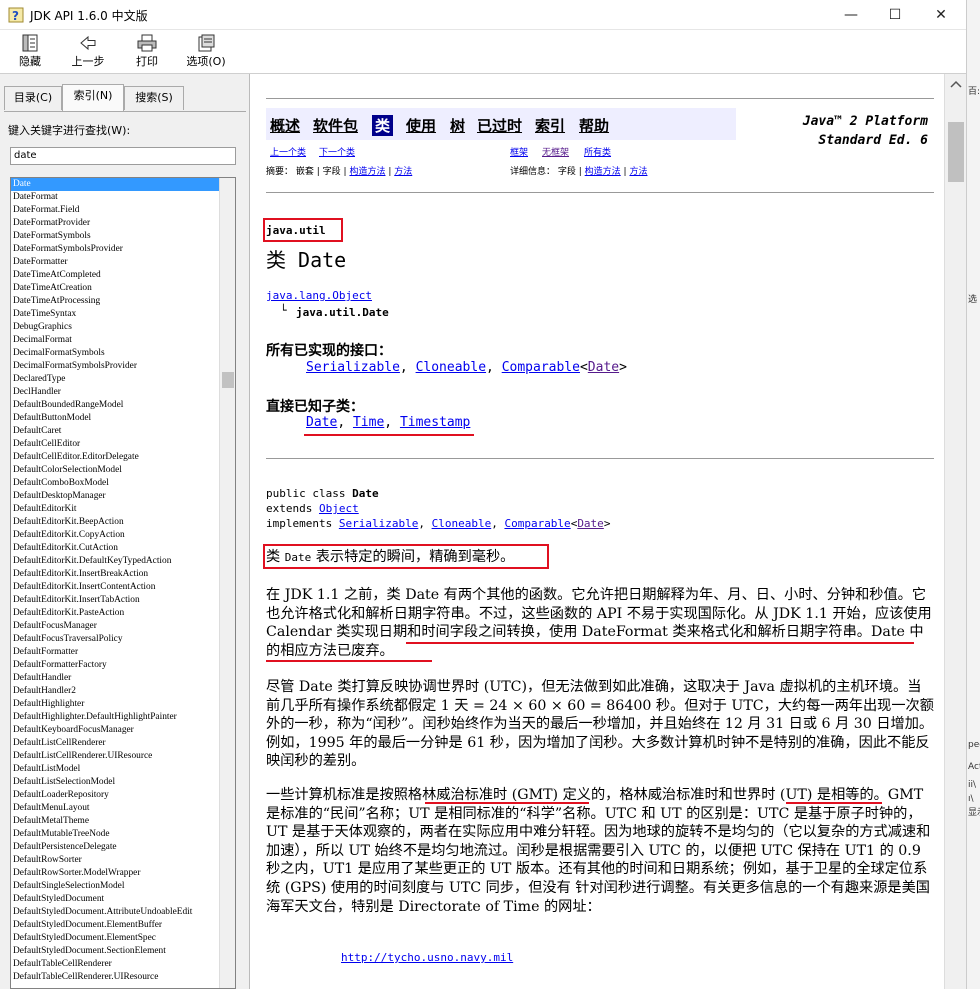 This screenshot has width=980, height=989. What do you see at coordinates (115, 548) in the screenshot?
I see `index-list-item: DefaultEditorKit.CutAction` at bounding box center [115, 548].